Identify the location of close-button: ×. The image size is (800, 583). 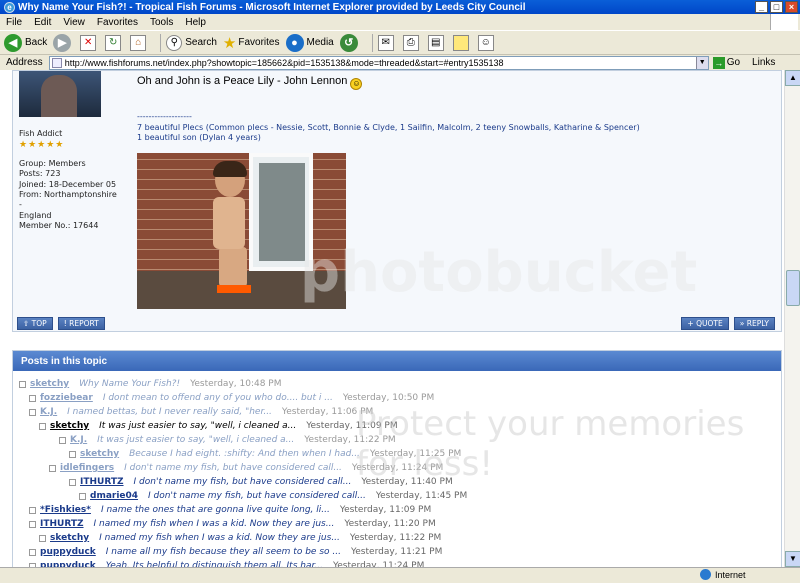
(791, 7).